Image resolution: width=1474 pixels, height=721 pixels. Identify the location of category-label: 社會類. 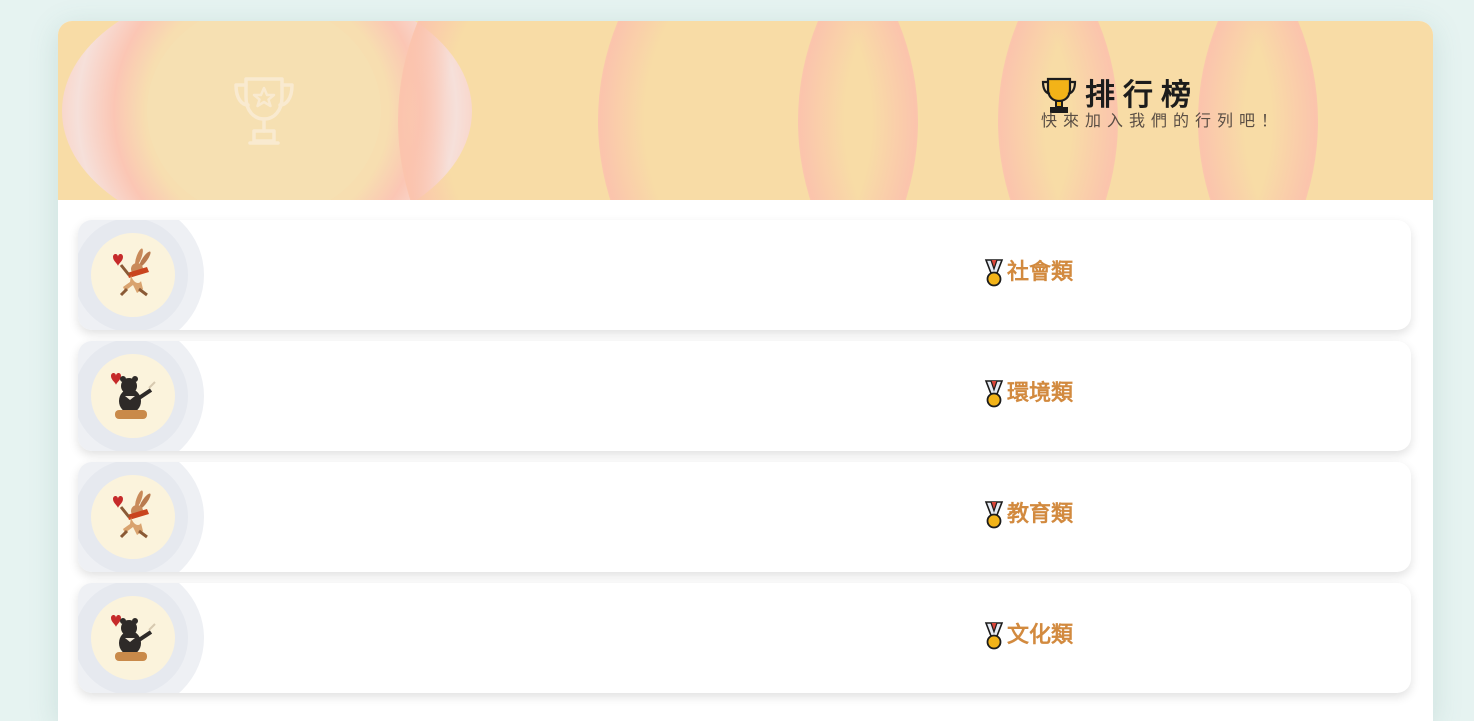
(1028, 273).